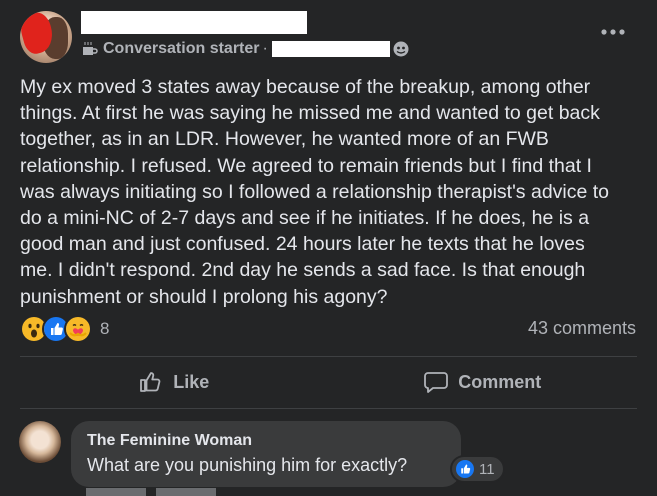 The height and width of the screenshot is (496, 657). What do you see at coordinates (286, 492) in the screenshot?
I see `comment-footer-cutoff` at bounding box center [286, 492].